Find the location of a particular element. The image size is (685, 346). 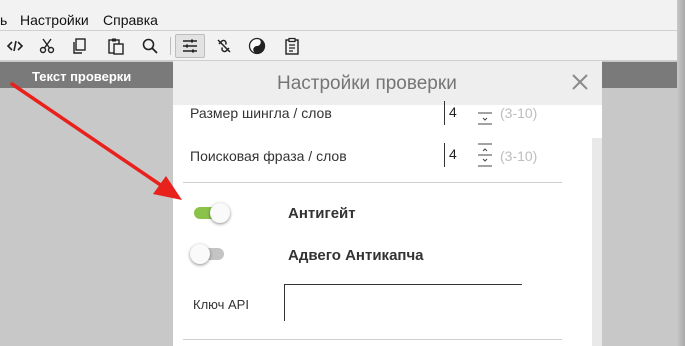

dialog-title: Настройки проверки is located at coordinates (367, 83).